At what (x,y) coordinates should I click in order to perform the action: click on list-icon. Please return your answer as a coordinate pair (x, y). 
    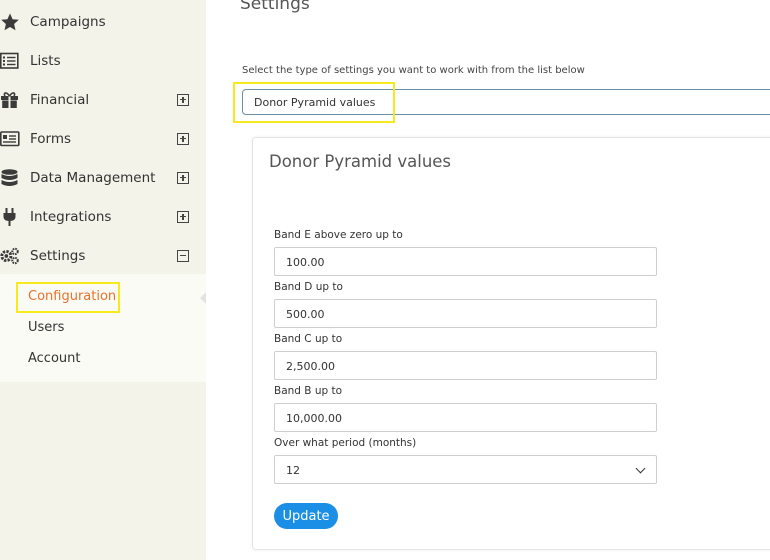
    Looking at the image, I should click on (10, 61).